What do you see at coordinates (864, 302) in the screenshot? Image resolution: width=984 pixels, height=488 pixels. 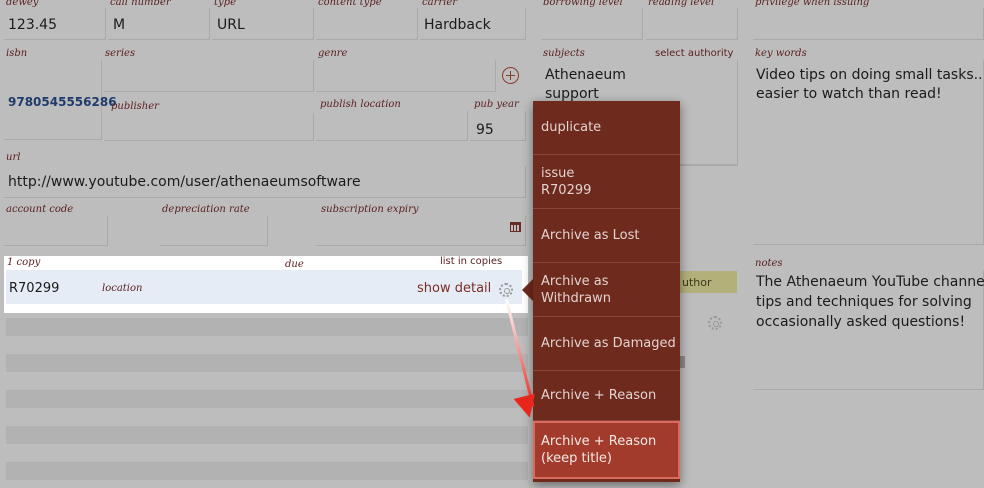 I see `notes-value-line2: tips and techniques for solving` at bounding box center [864, 302].